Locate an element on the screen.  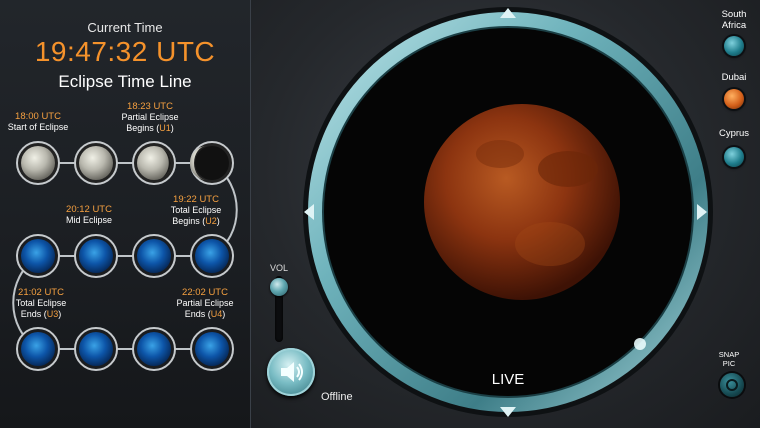
volume-slider-handle is located at coordinates (279, 287).